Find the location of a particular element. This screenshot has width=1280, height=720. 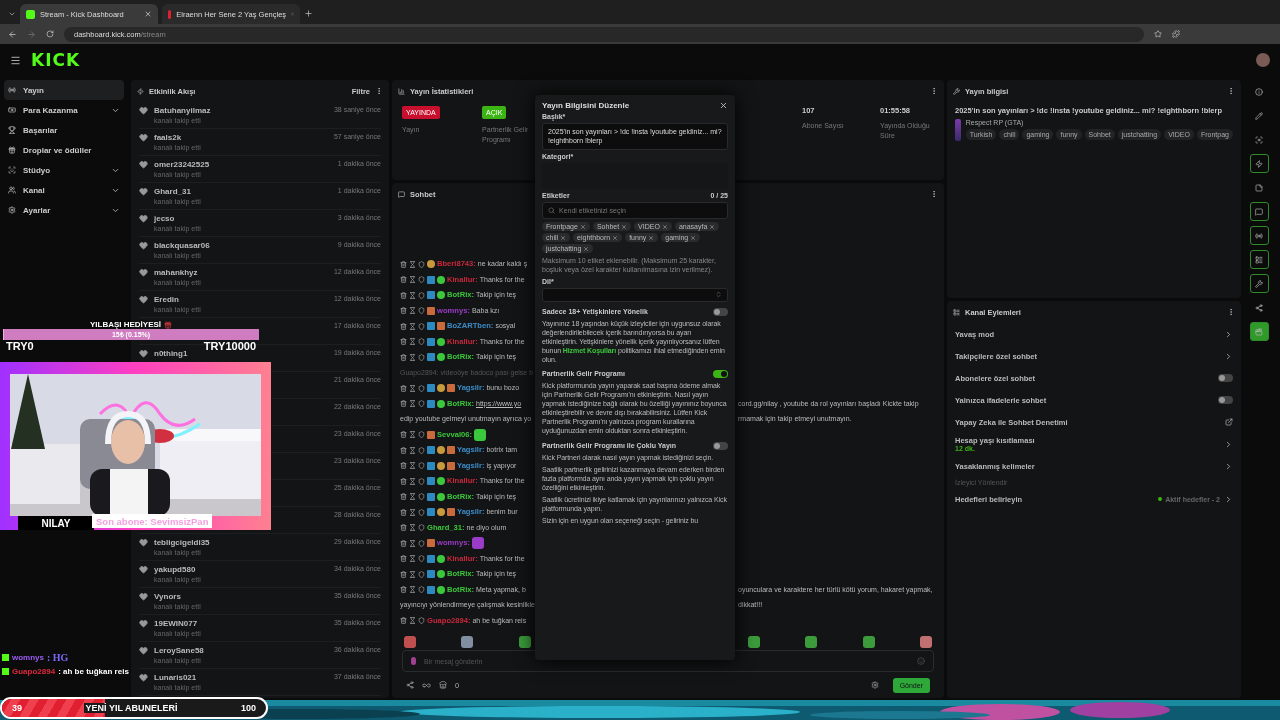

external-link-icon is located at coordinates (1229, 422).